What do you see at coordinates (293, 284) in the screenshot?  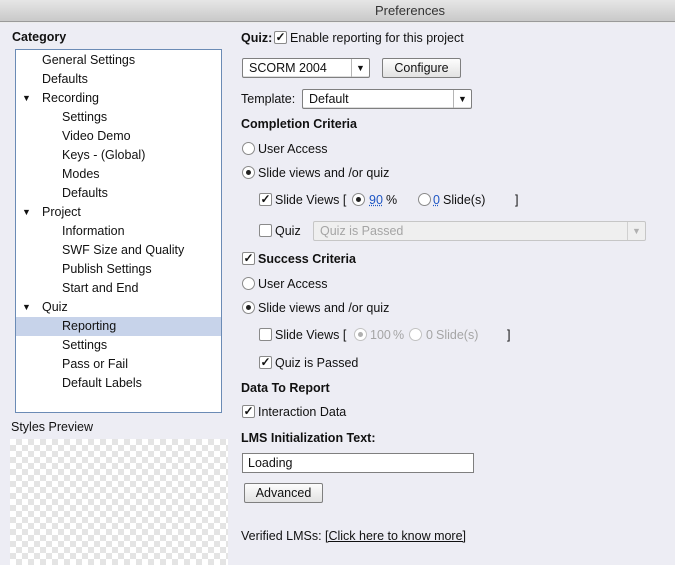 I see `success-user-access-label: User Access` at bounding box center [293, 284].